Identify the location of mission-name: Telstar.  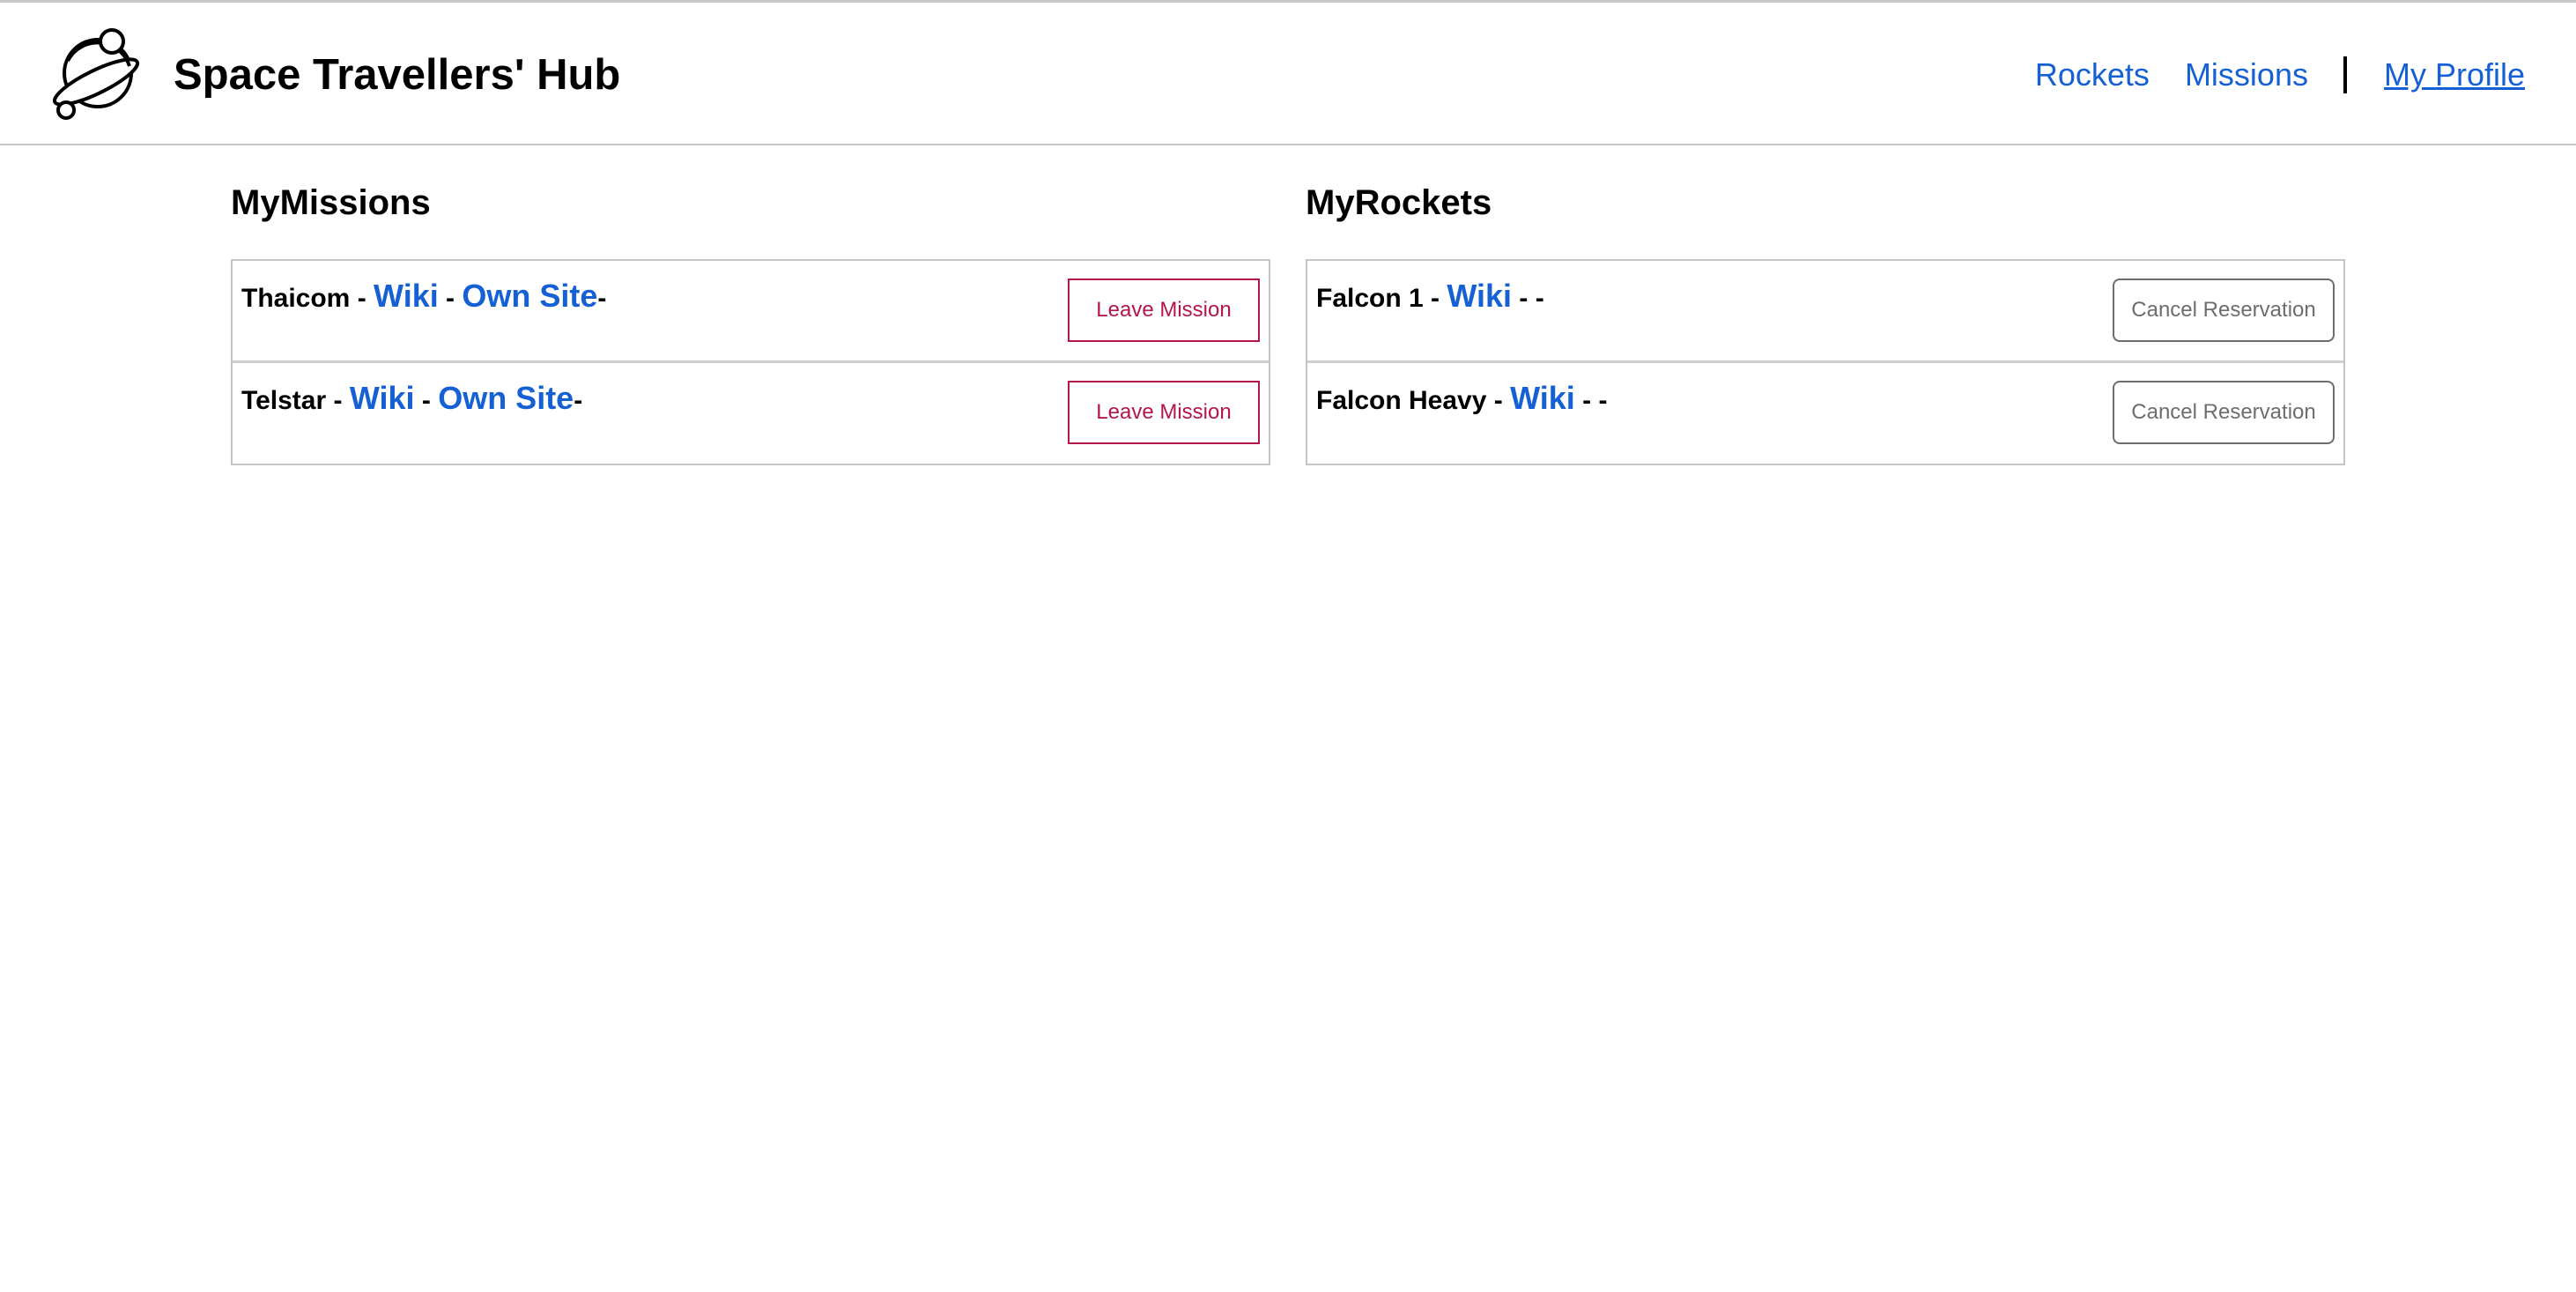
(284, 400).